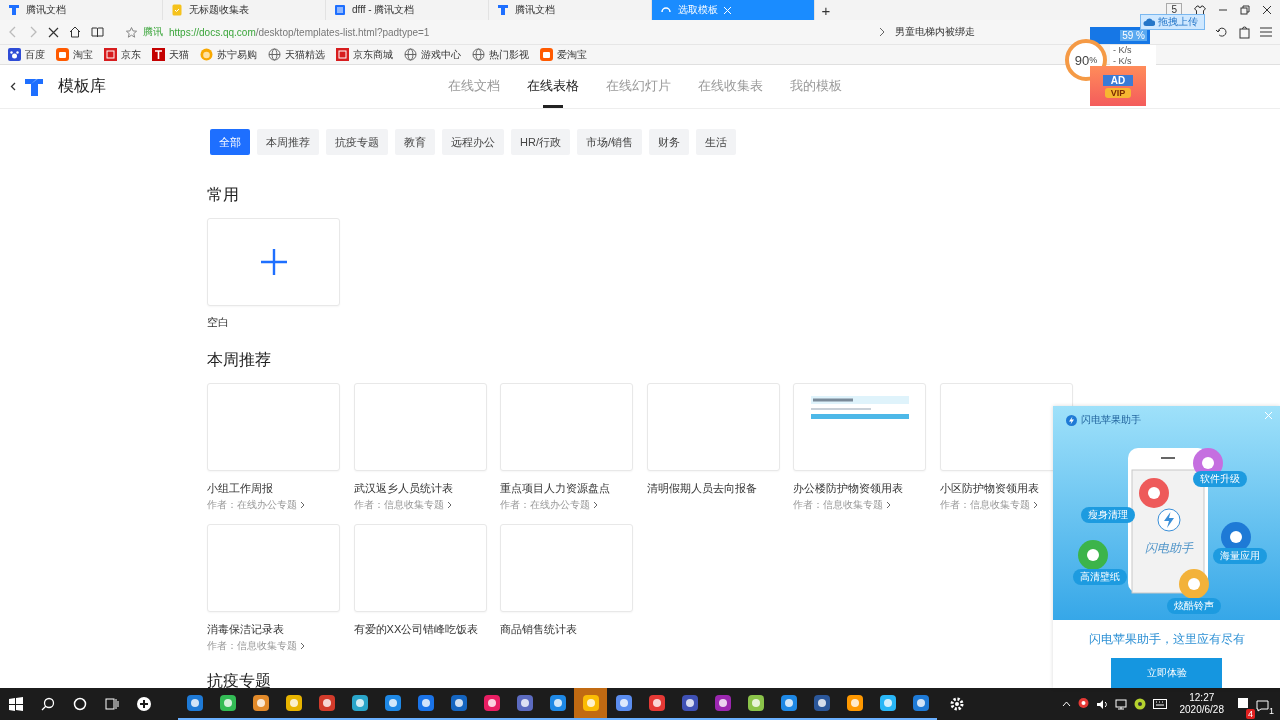  Describe the element at coordinates (432, 54) in the screenshot. I see `bookmark-link: 游戏中心` at that location.